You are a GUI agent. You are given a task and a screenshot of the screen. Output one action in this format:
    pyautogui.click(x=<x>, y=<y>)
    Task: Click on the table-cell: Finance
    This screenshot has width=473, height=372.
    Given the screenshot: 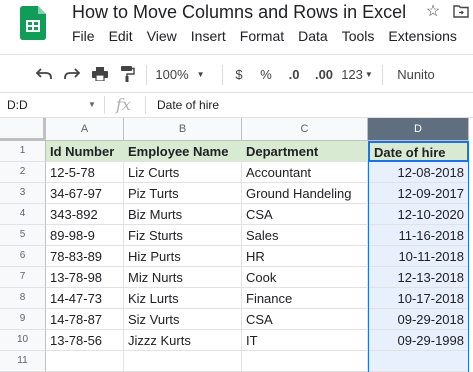 What is the action you would take?
    pyautogui.click(x=305, y=298)
    